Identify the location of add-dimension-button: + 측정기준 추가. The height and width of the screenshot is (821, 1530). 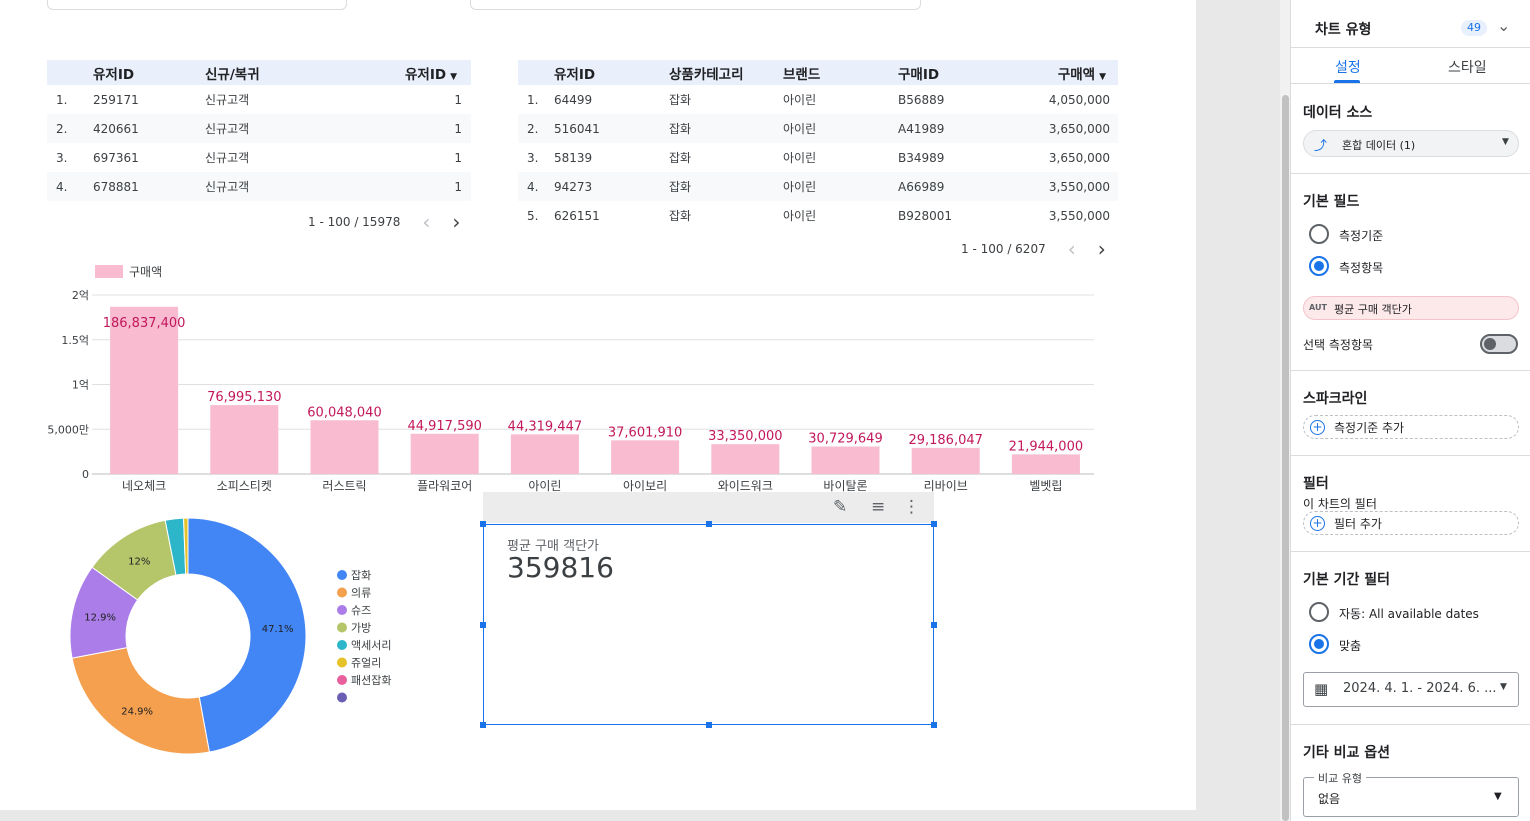
(1411, 427).